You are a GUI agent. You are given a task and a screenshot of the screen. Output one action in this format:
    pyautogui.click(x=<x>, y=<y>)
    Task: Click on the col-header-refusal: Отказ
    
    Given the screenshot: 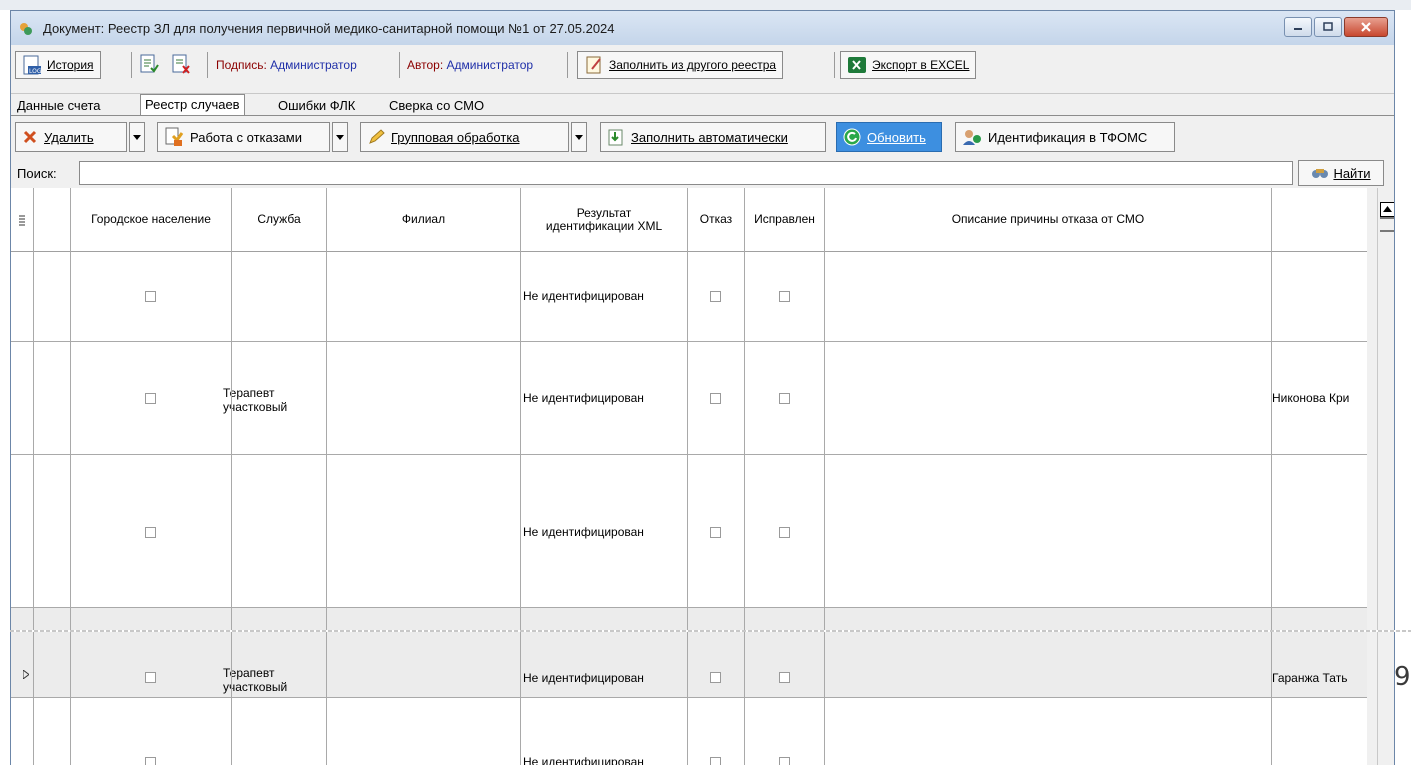 What is the action you would take?
    pyautogui.click(x=716, y=219)
    